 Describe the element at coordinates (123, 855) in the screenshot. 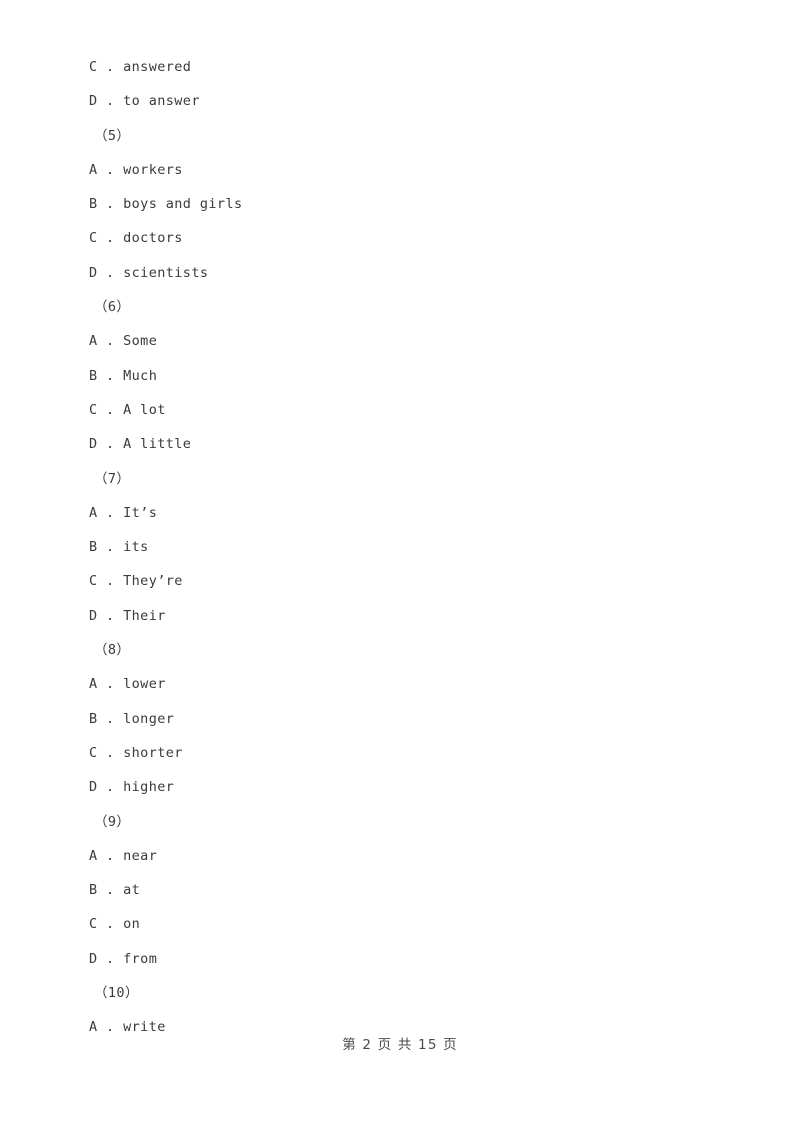

I see `answer-option: A . near` at that location.